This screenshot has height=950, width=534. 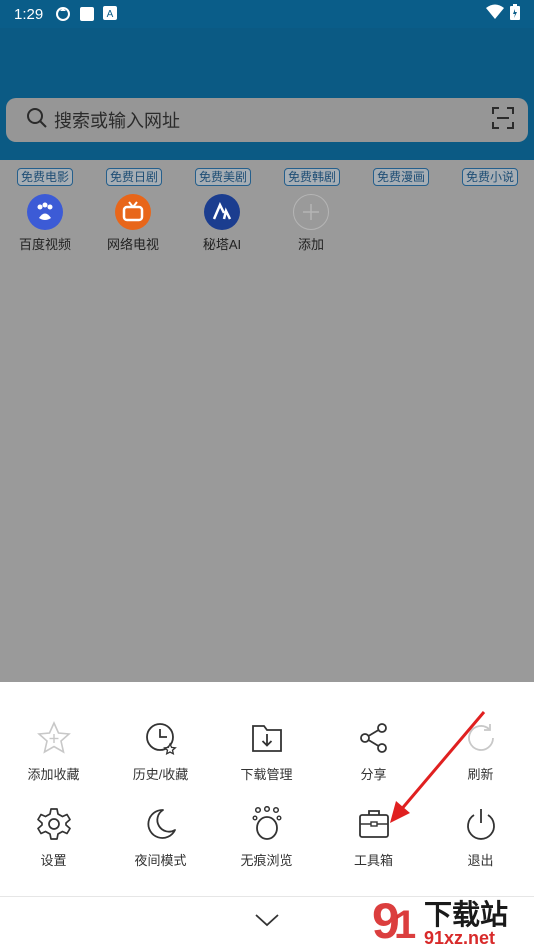 What do you see at coordinates (267, 824) in the screenshot?
I see `incognito-icon` at bounding box center [267, 824].